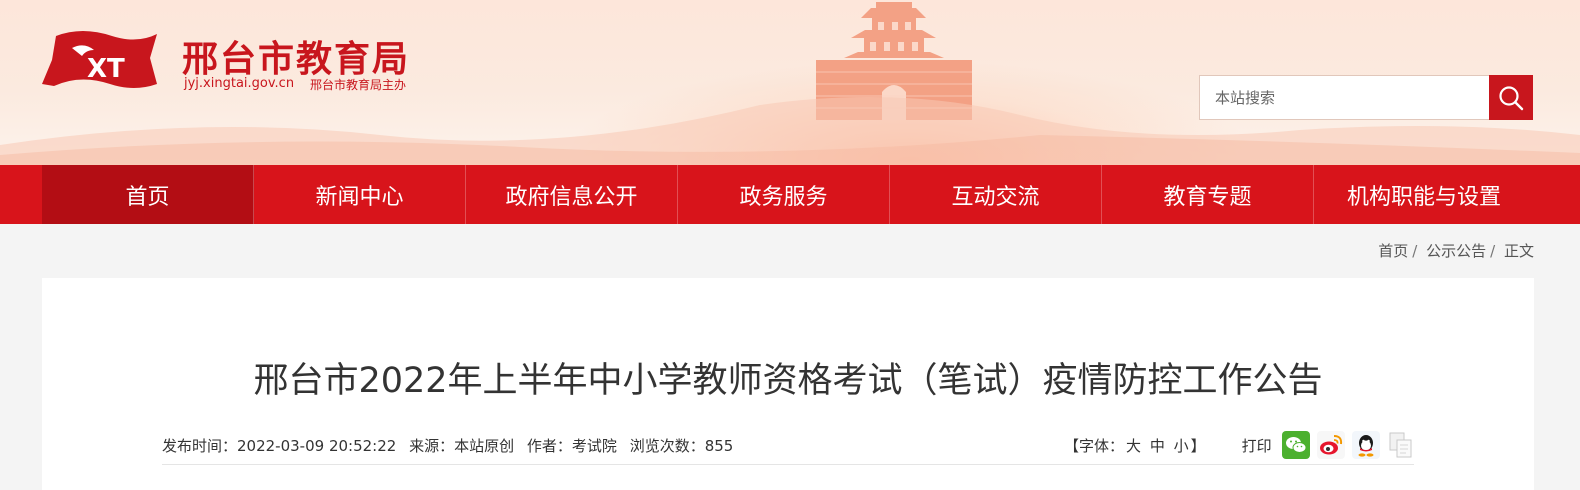 The image size is (1580, 490). Describe the element at coordinates (1198, 445) in the screenshot. I see `font-size-close: 】` at that location.